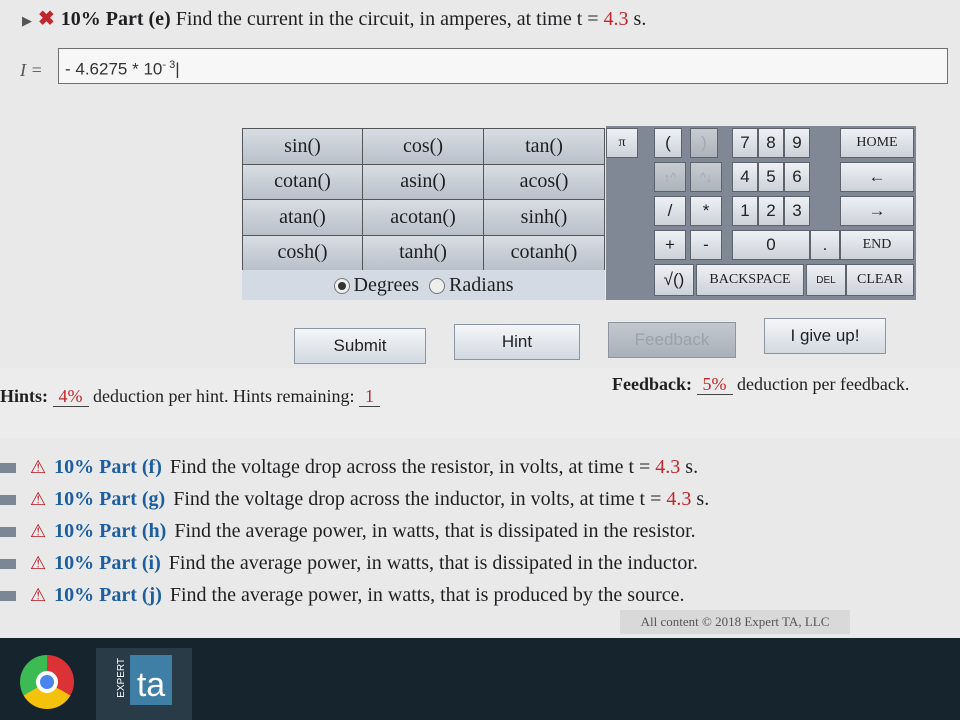  What do you see at coordinates (24, 396) in the screenshot?
I see `hints-label: Hints:` at bounding box center [24, 396].